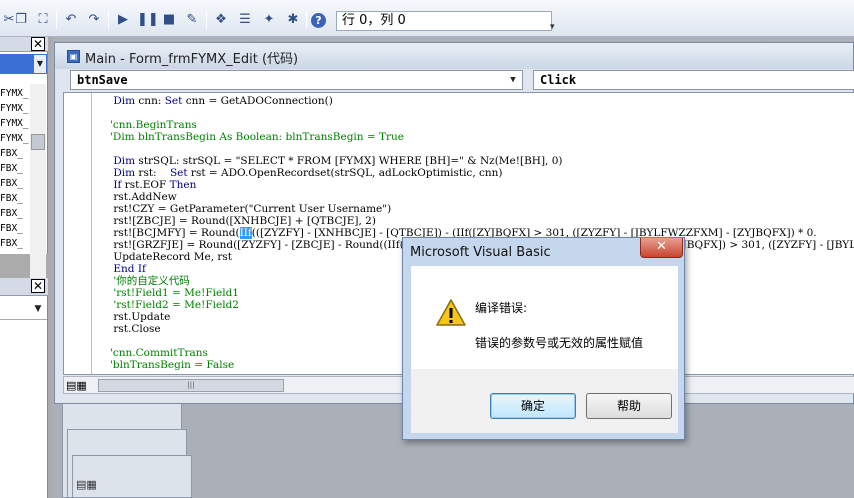 The image size is (854, 498). What do you see at coordinates (192, 59) in the screenshot?
I see `code-window-title: Main - Form_frmFYMX_Edit (代码)` at bounding box center [192, 59].